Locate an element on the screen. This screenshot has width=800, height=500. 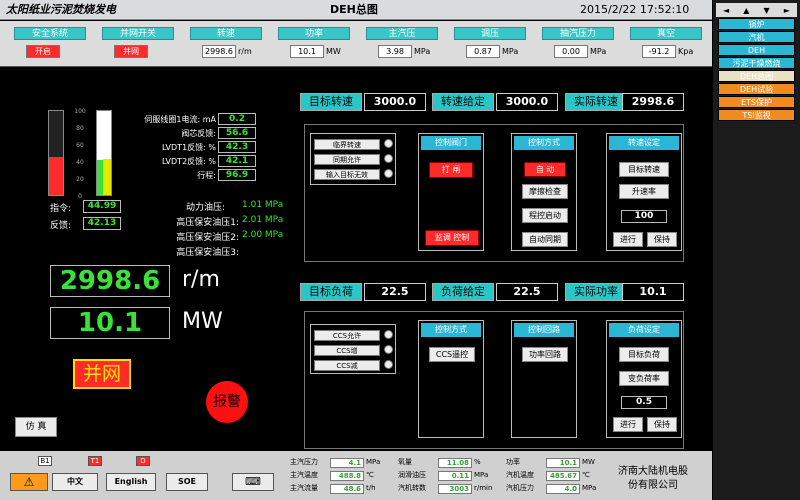
reading-label-0-1: 主汽温度 is located at coordinates (304, 475).